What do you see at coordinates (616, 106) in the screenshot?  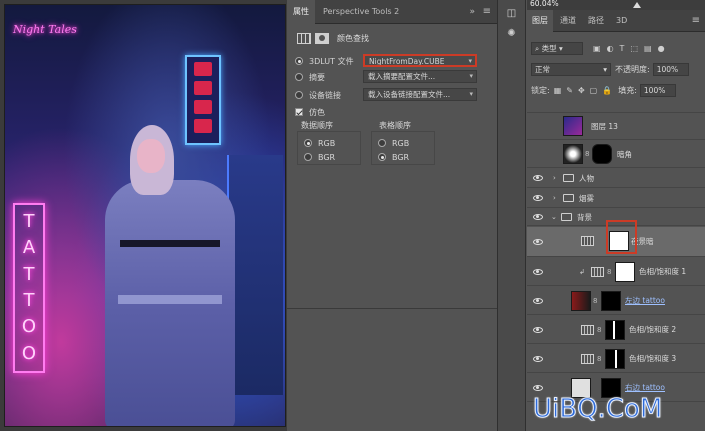 I see `layer-row` at bounding box center [616, 106].